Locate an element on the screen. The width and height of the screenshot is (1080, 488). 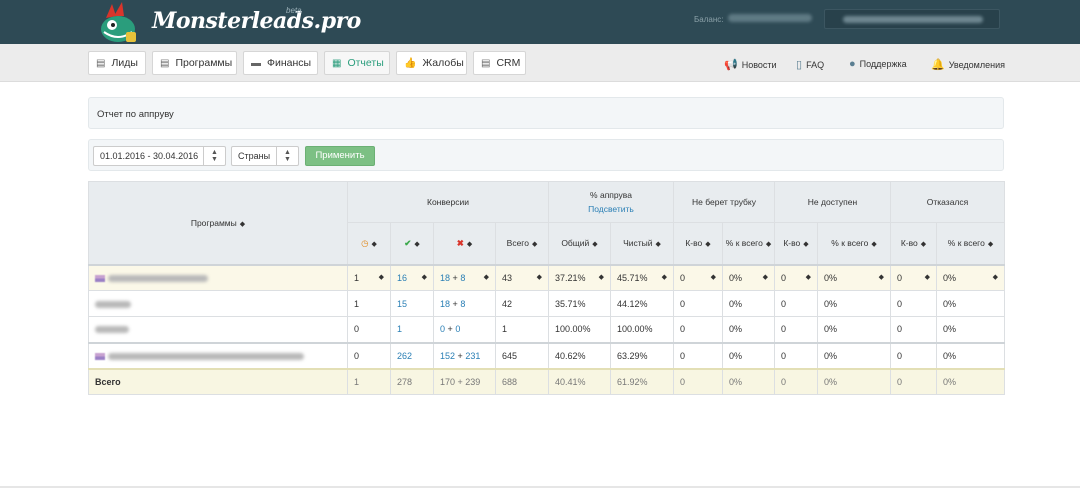
approved-value: 16 is located at coordinates (402, 278).